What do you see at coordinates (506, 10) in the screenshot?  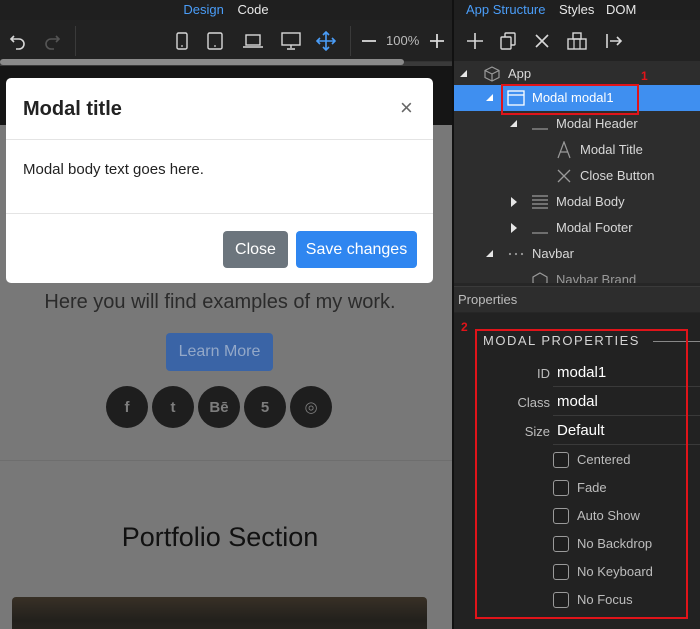 I see `tab-app-structure: App Structure` at bounding box center [506, 10].